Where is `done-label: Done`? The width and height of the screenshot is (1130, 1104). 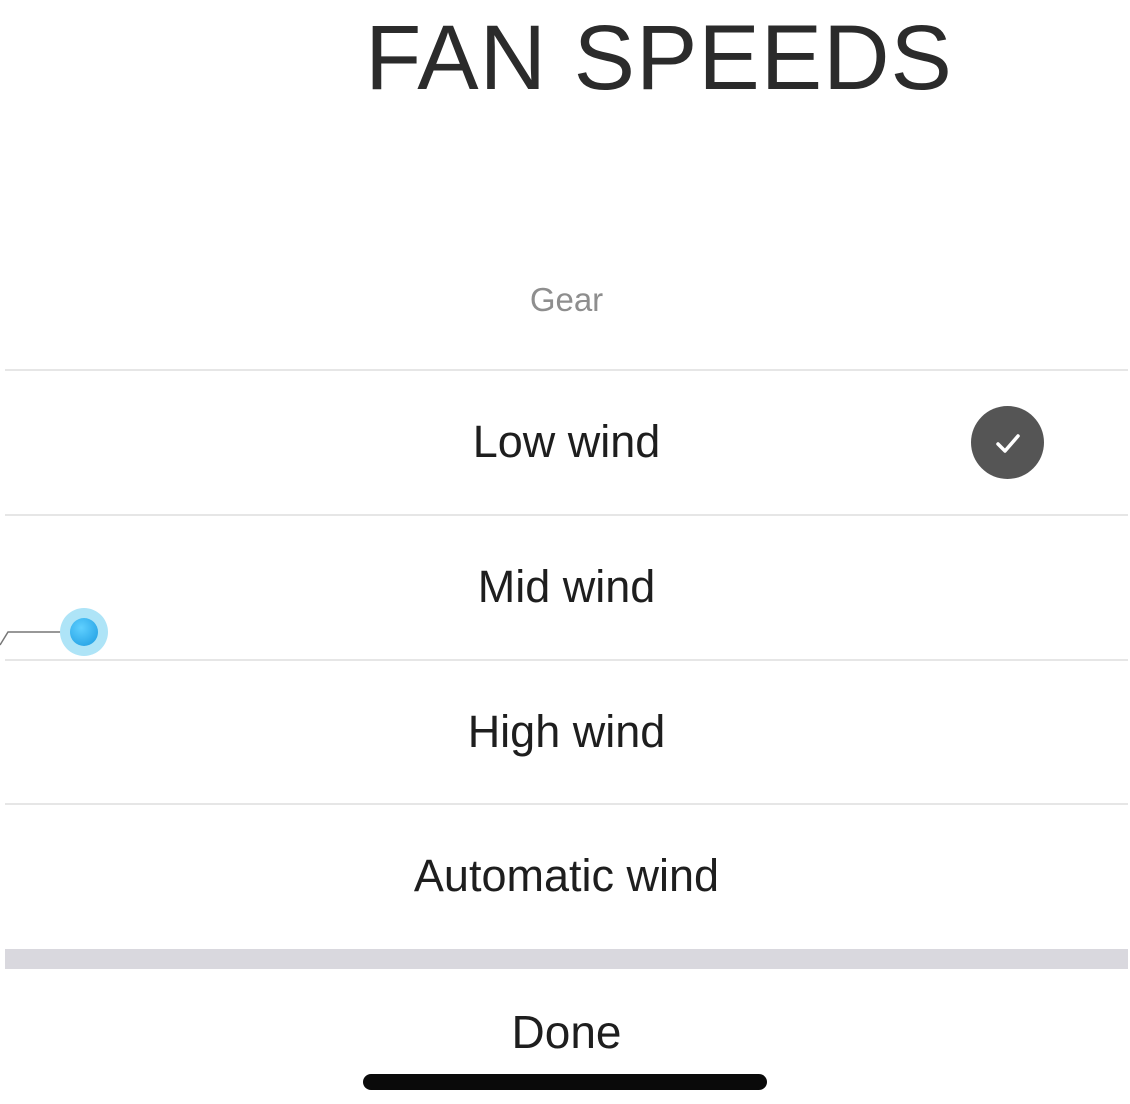
done-label: Done is located at coordinates (566, 1032).